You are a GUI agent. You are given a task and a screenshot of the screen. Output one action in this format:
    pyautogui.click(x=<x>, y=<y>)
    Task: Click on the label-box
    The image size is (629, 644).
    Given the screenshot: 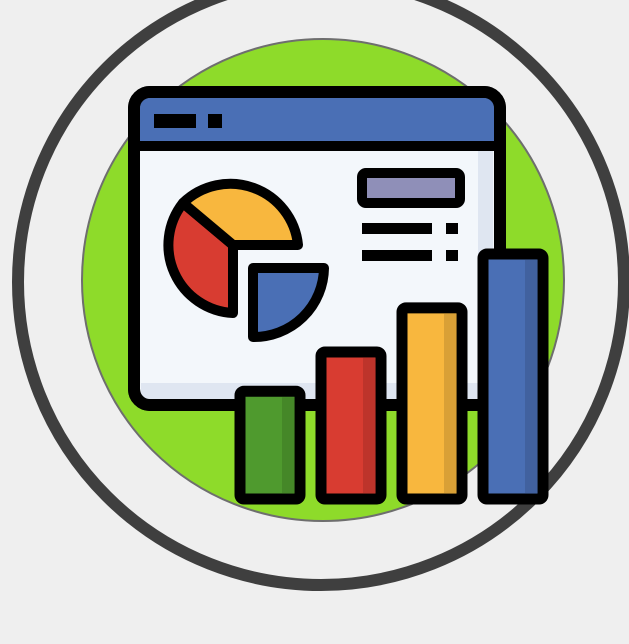 What is the action you would take?
    pyautogui.click(x=411, y=188)
    